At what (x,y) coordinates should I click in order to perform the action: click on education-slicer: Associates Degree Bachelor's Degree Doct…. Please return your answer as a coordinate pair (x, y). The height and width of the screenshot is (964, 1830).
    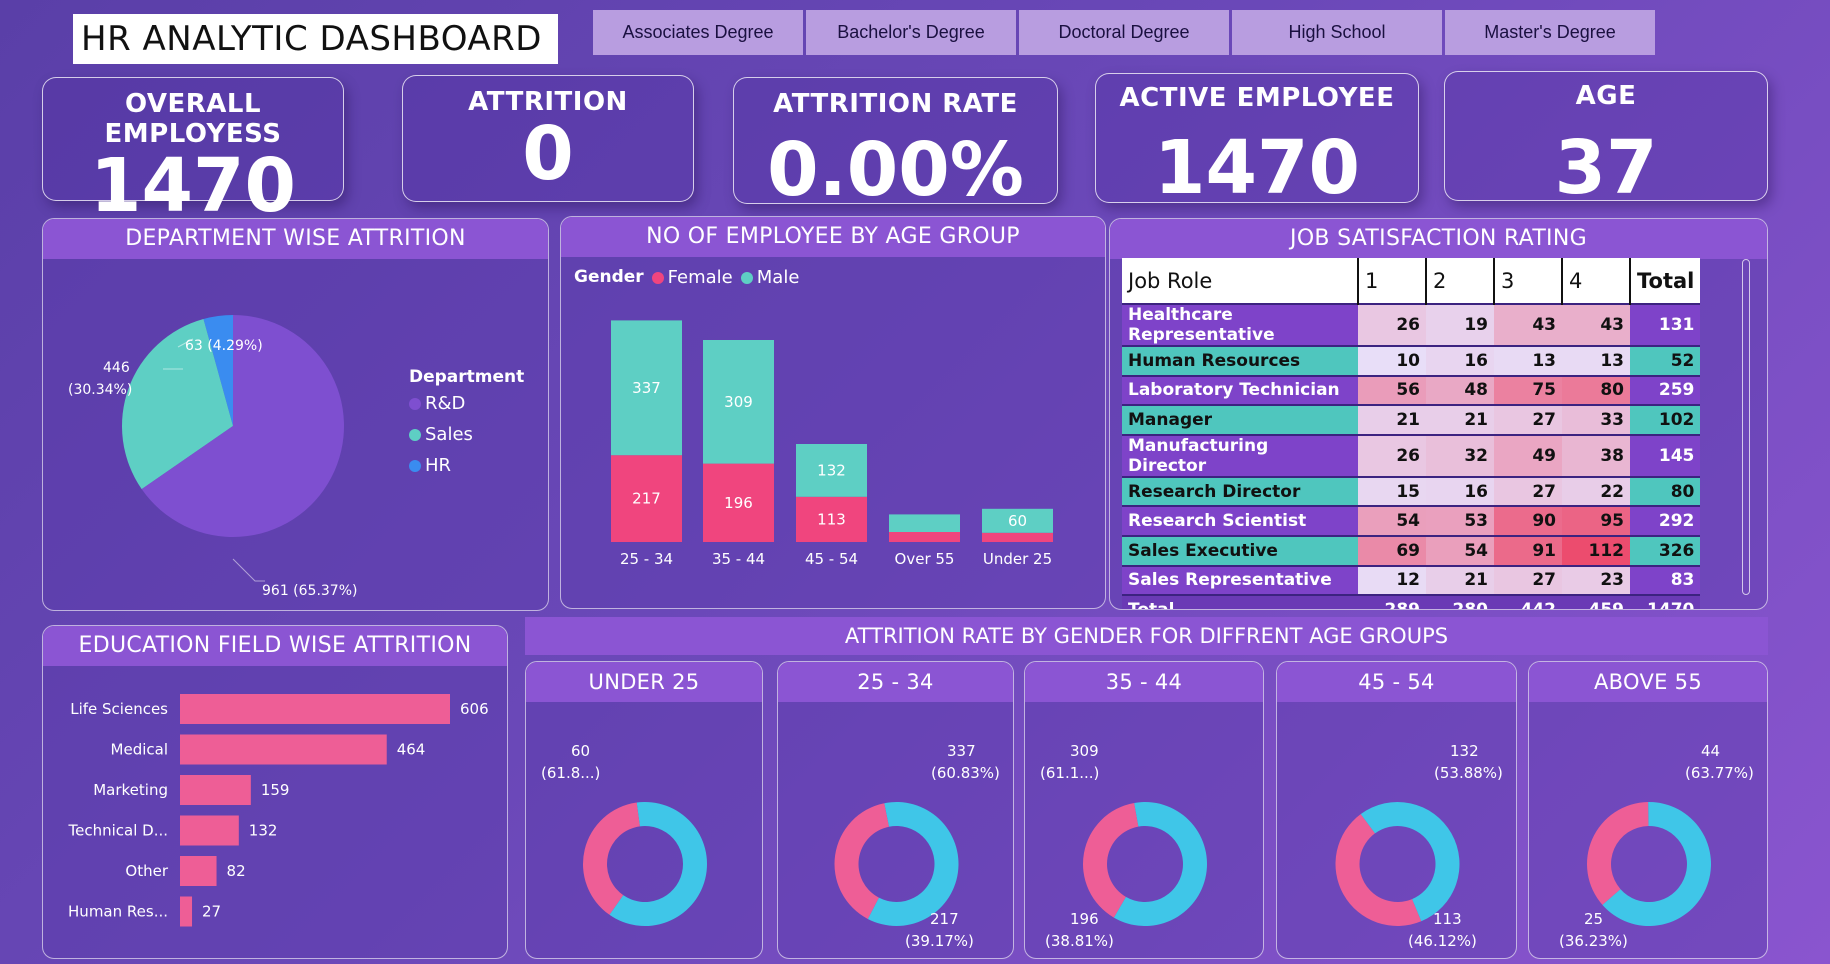
    Looking at the image, I should click on (1124, 32).